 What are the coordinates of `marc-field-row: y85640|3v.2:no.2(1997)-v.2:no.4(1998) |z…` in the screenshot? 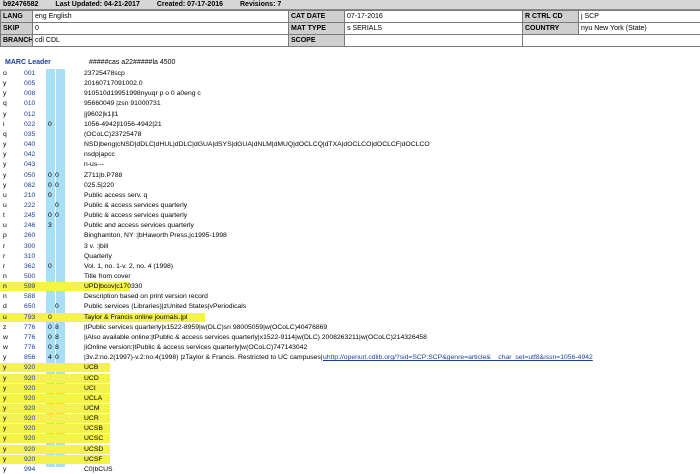 It's located at (350, 357).